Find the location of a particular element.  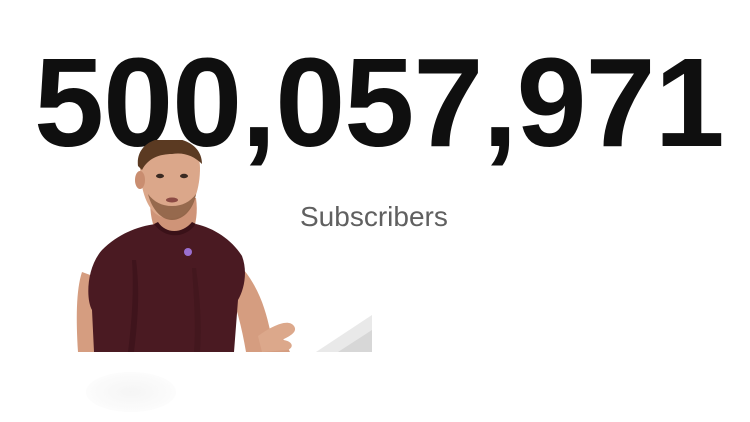

background-smudge is located at coordinates (131, 392).